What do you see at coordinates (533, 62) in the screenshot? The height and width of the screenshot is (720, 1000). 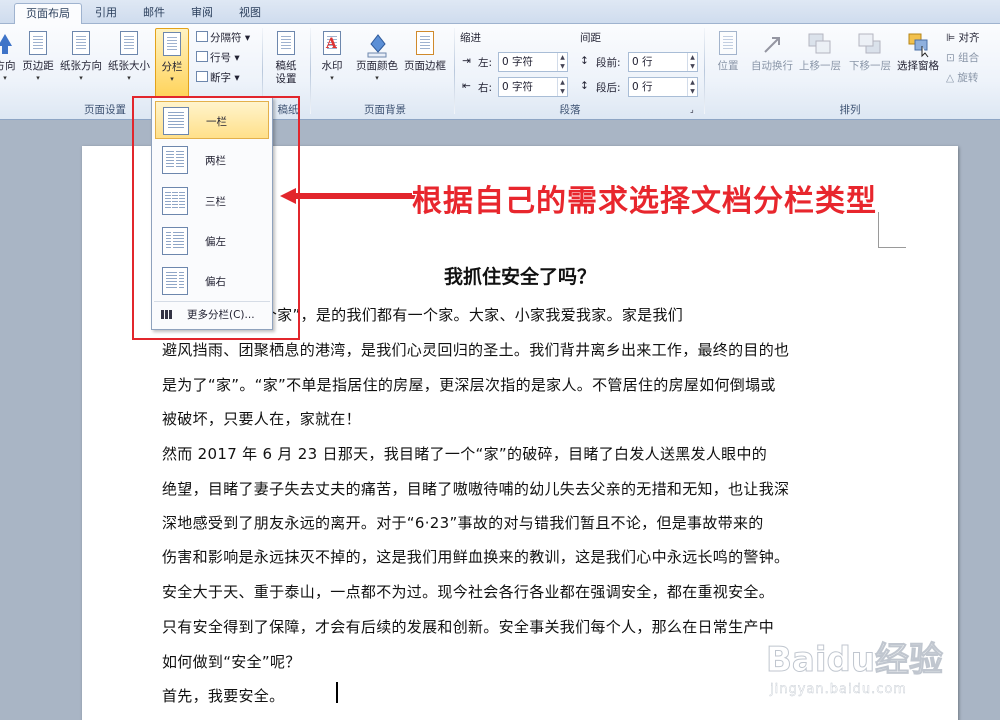 I see `indent-left-input: 0 字符 ▲ ▼` at bounding box center [533, 62].